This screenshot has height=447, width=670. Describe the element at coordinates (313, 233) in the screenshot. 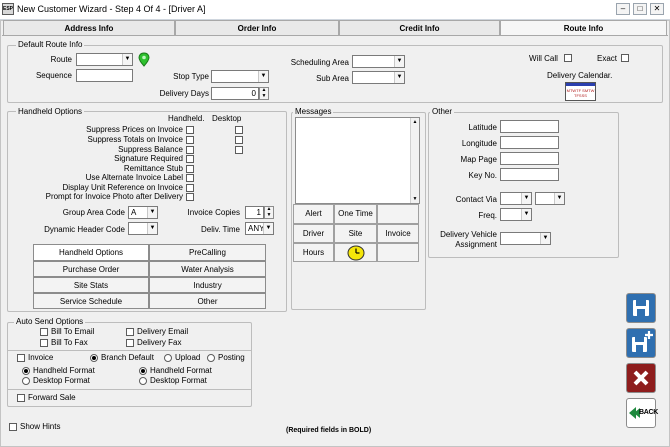

I see `driver-button: Driver` at that location.